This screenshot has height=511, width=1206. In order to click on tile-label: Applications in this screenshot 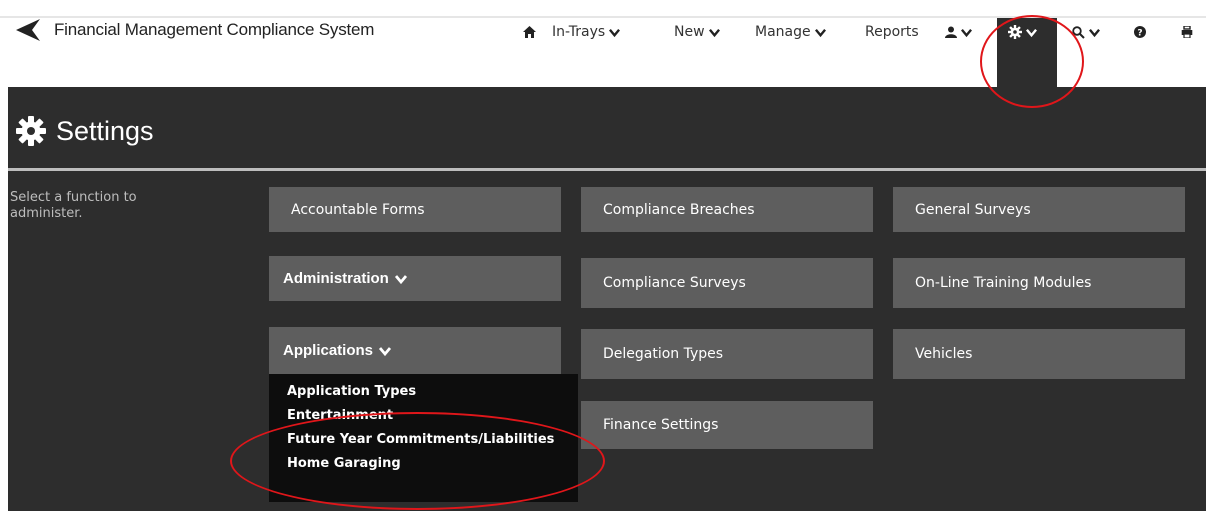, I will do `click(328, 350)`.